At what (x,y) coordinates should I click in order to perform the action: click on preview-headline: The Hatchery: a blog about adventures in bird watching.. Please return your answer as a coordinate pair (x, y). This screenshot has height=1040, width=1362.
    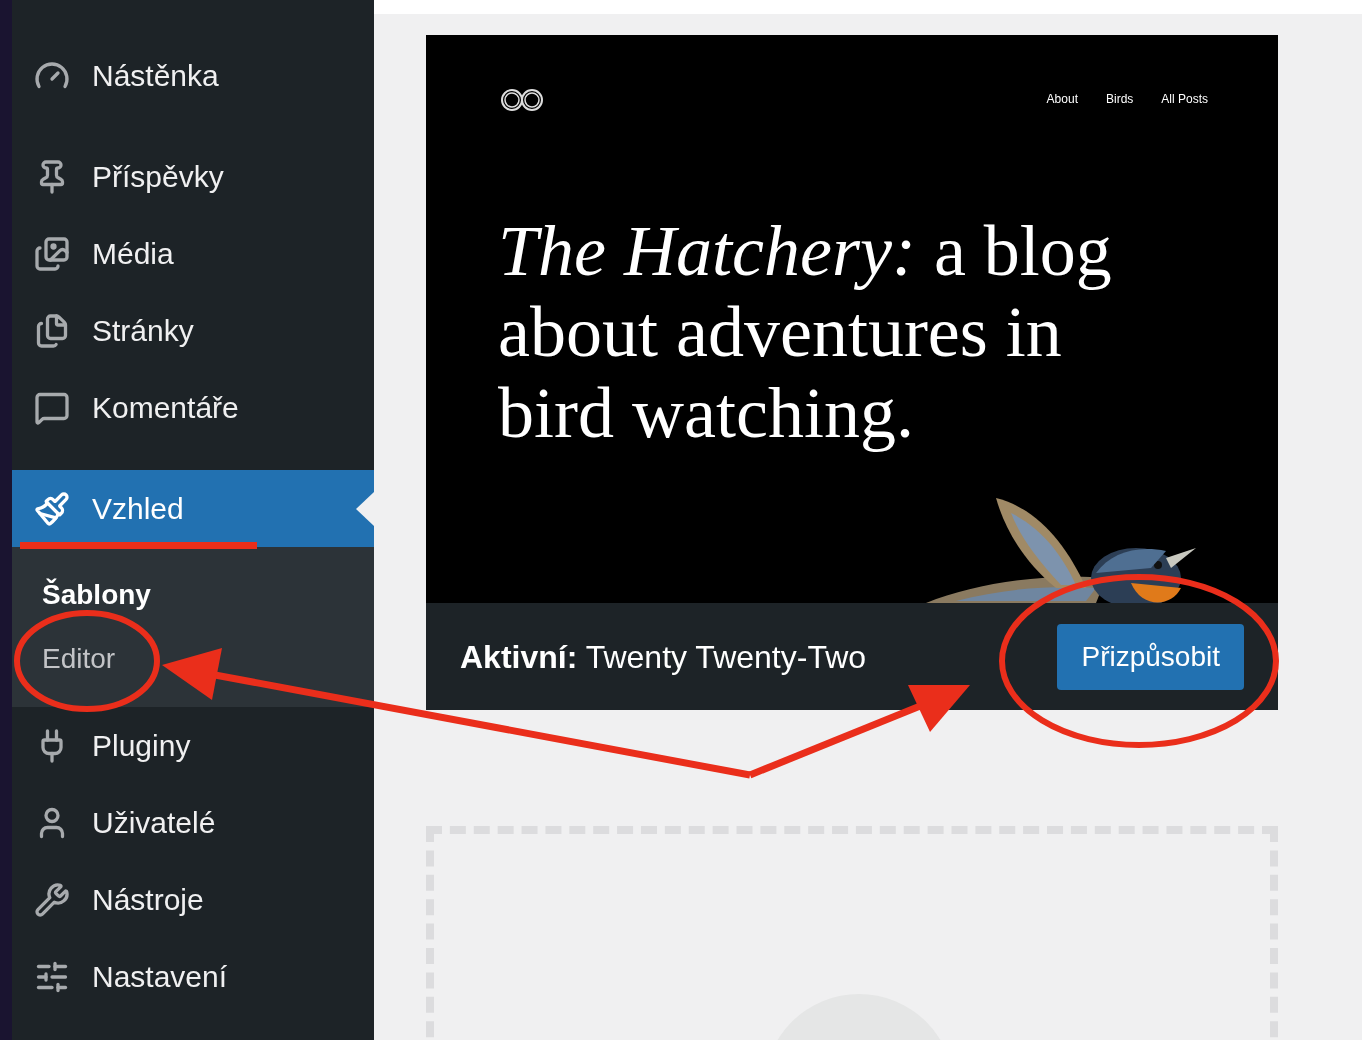
    Looking at the image, I should click on (805, 332).